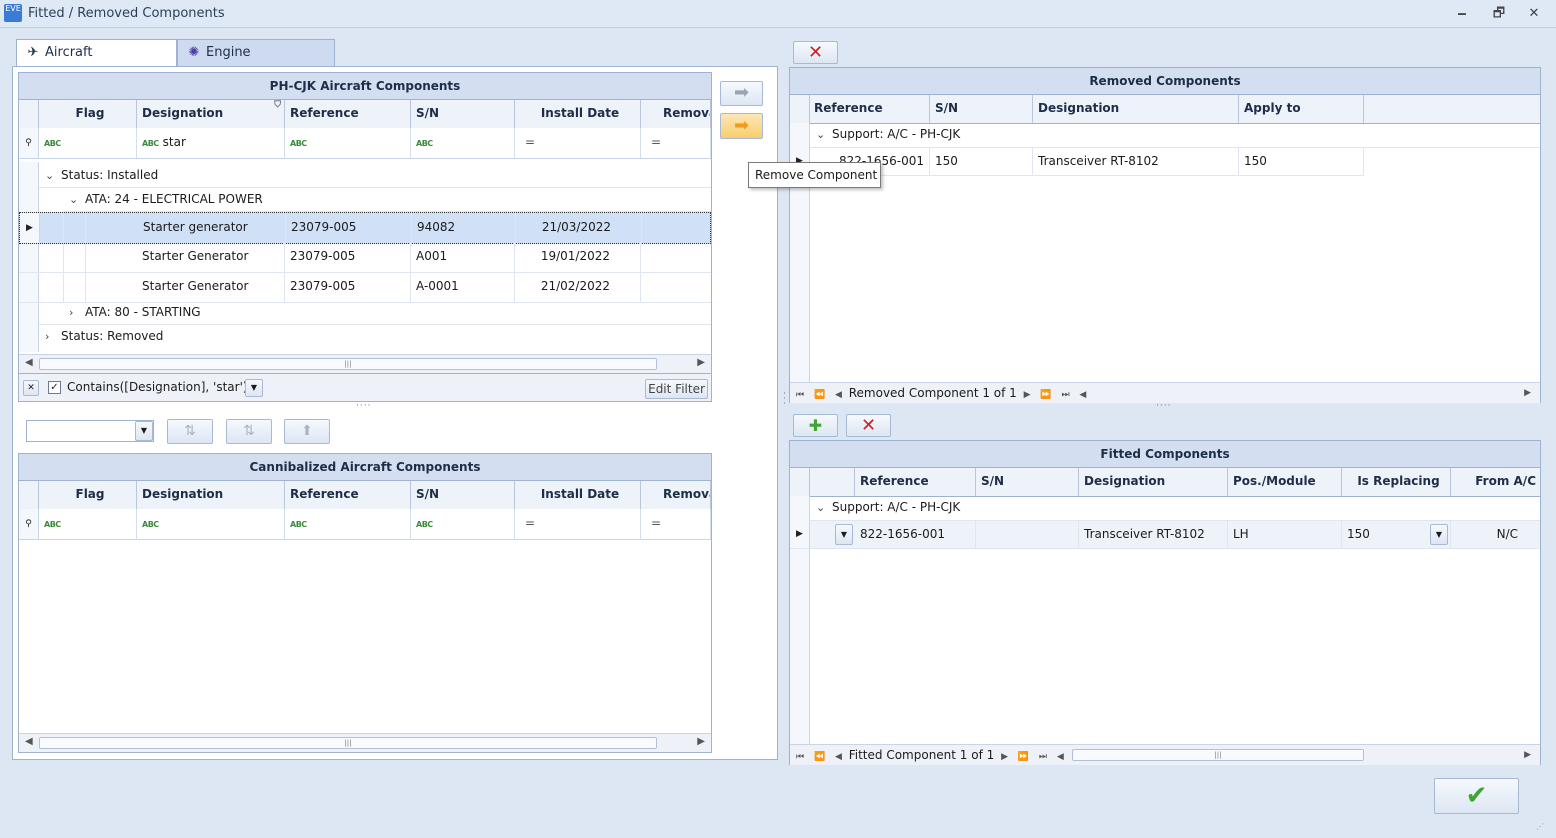  I want to click on move-up-button: ⬆, so click(307, 431).